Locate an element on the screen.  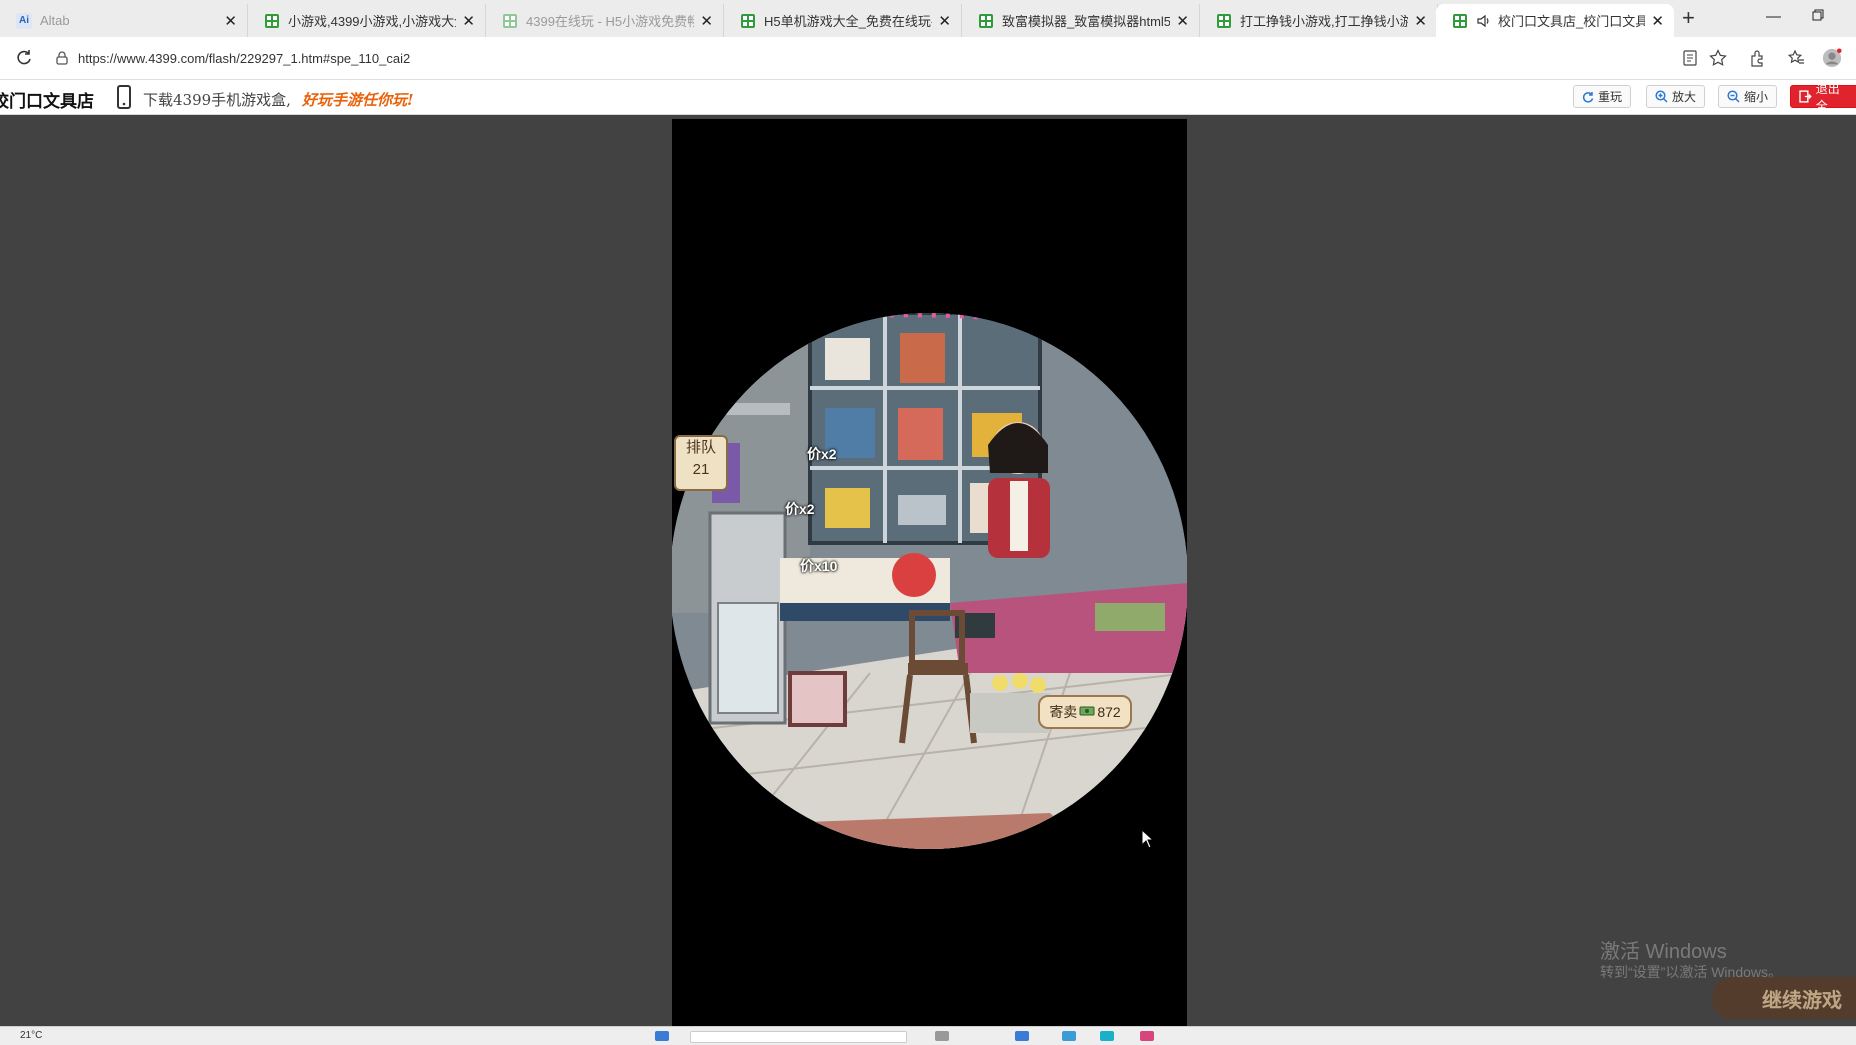
replay-button: 重玩 is located at coordinates (1602, 96).